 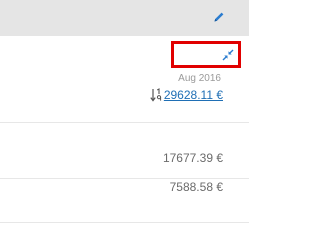 I want to click on column-header-period: Aug 2016, so click(x=199, y=78).